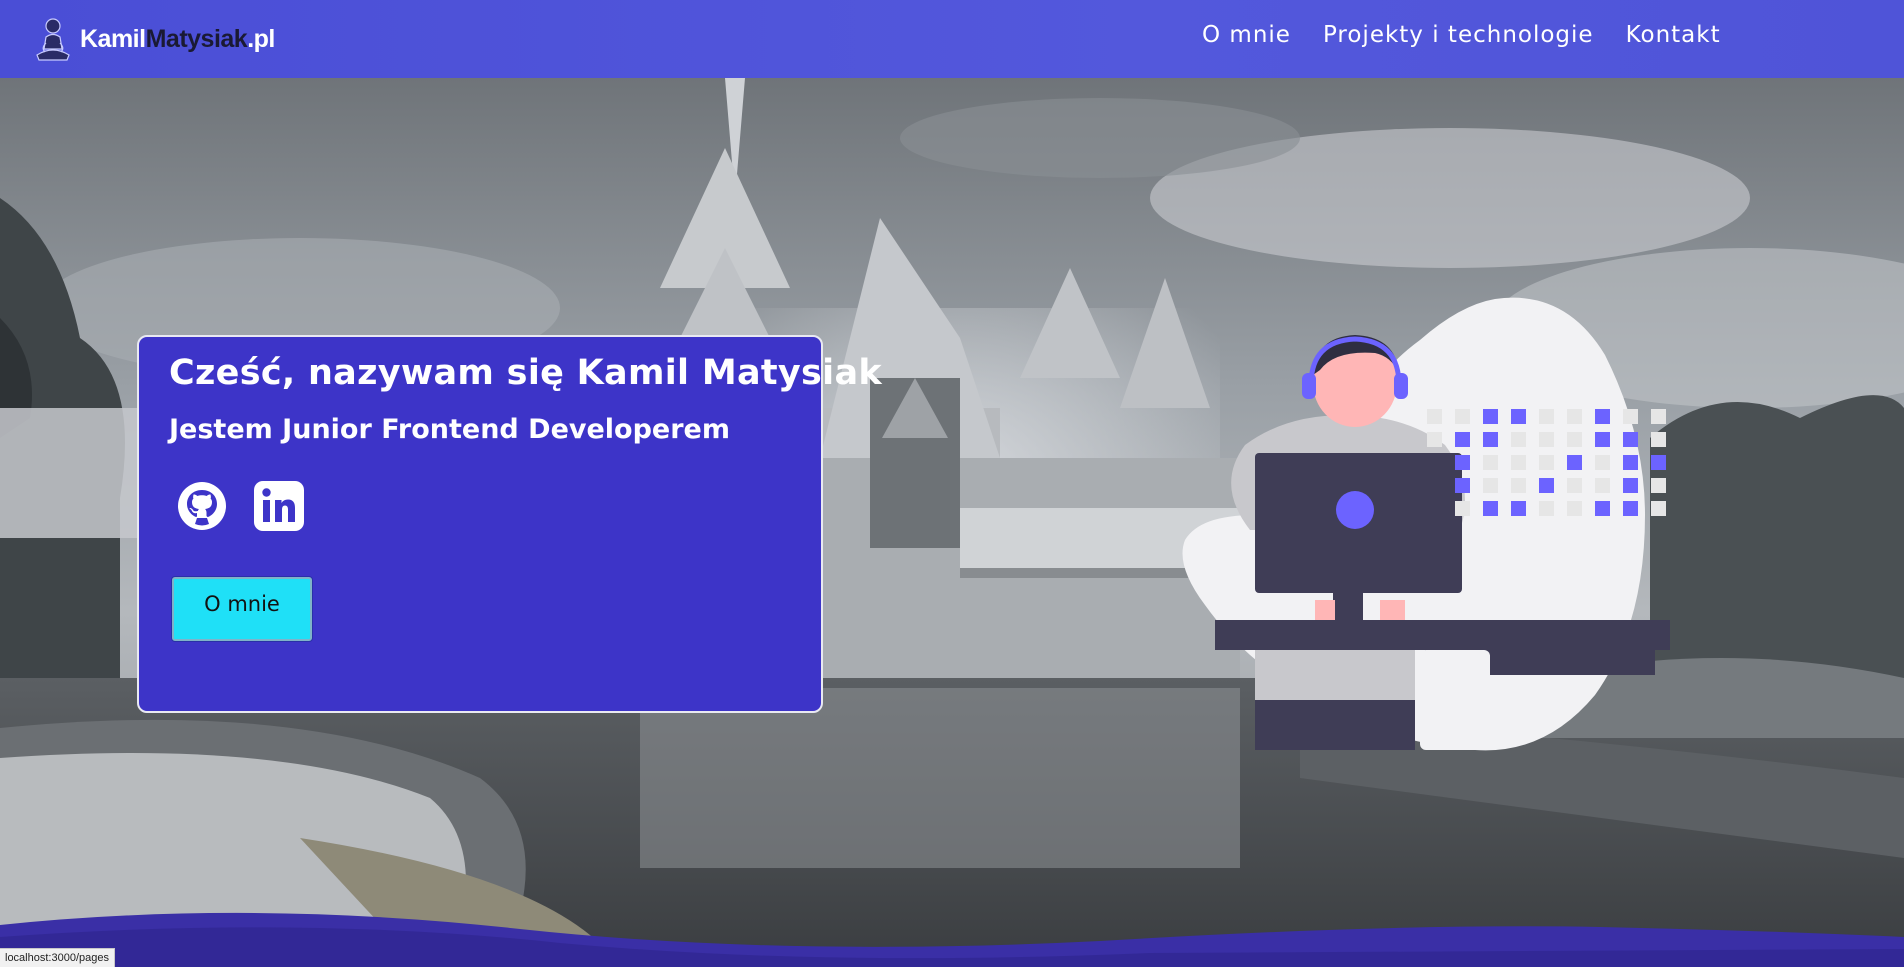 The height and width of the screenshot is (967, 1904). What do you see at coordinates (1426, 524) in the screenshot?
I see `developer-illustration` at bounding box center [1426, 524].